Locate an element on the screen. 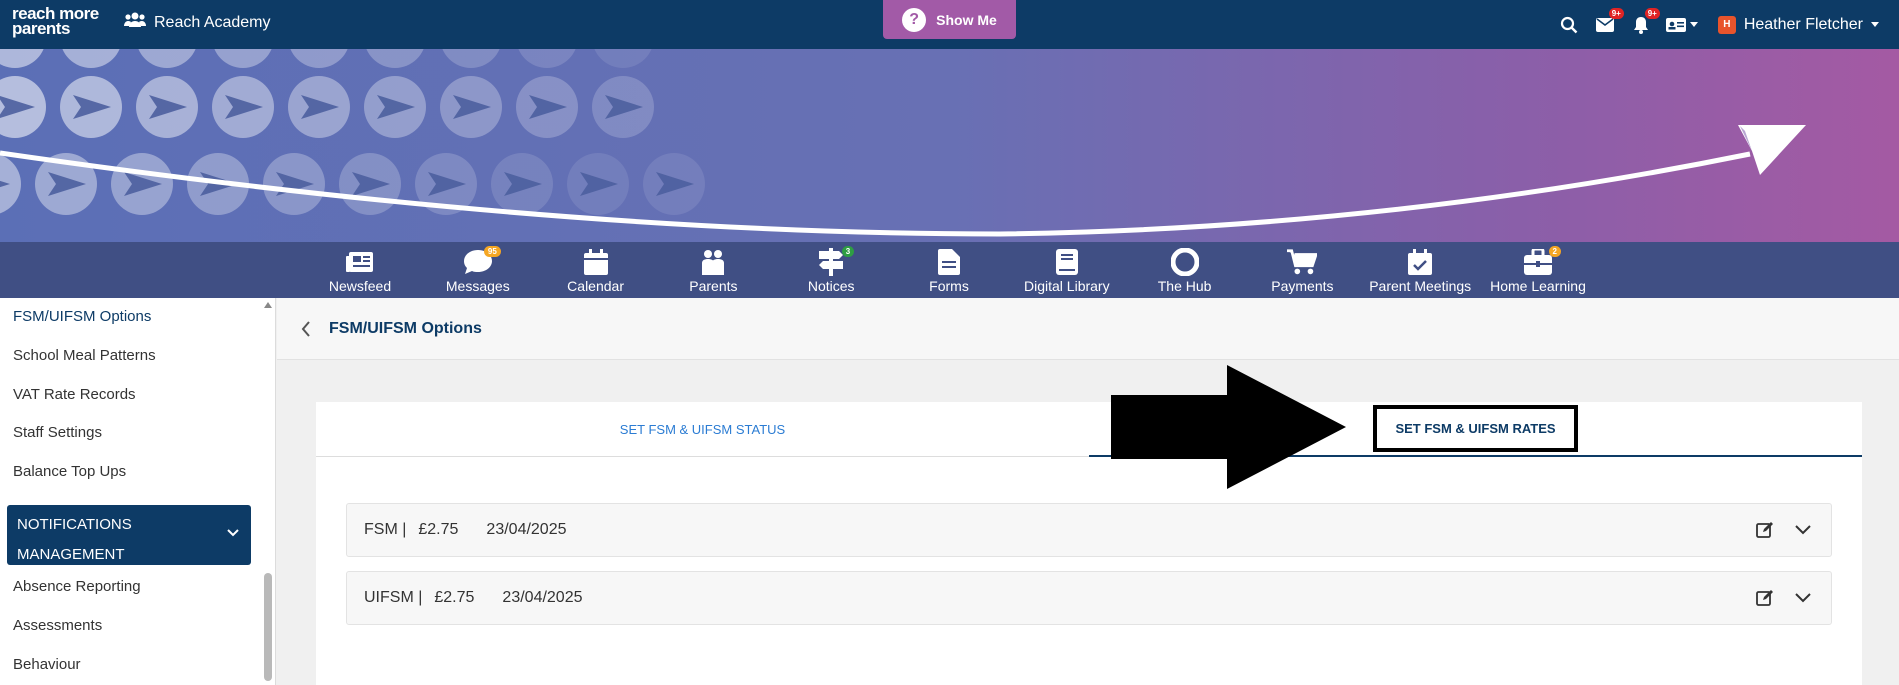 The width and height of the screenshot is (1899, 685). nav-label: Calendar is located at coordinates (595, 286).